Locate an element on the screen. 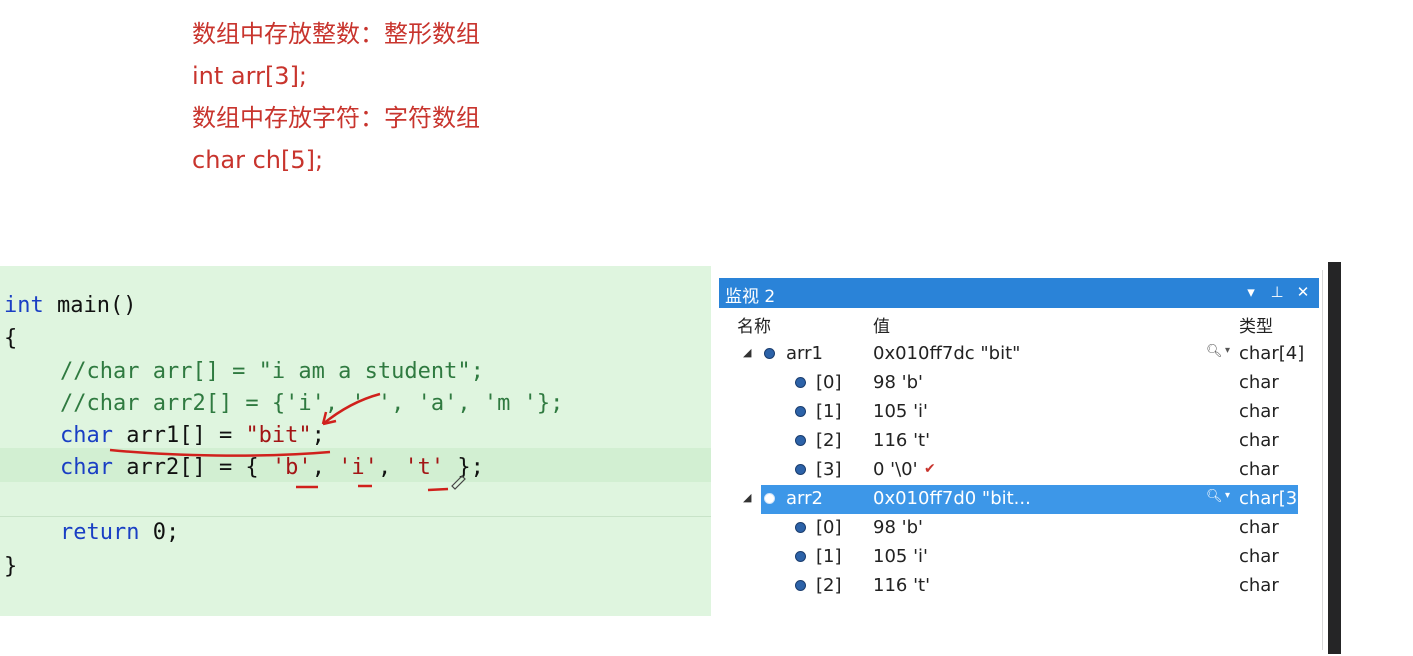 The width and height of the screenshot is (1413, 656). note-line-3: 数组中存放字符：字符数组 is located at coordinates (336, 118).